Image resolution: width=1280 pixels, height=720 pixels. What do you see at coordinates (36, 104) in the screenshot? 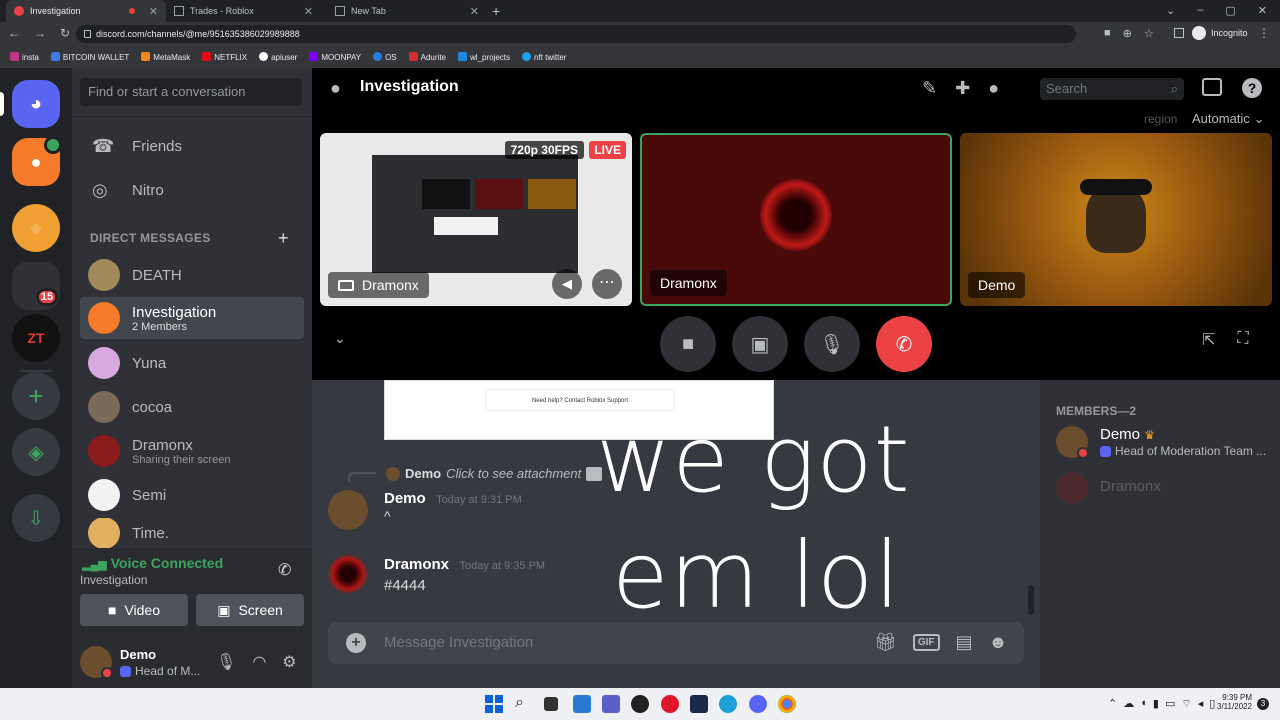
I see `discord-home-icon: ◕` at bounding box center [36, 104].